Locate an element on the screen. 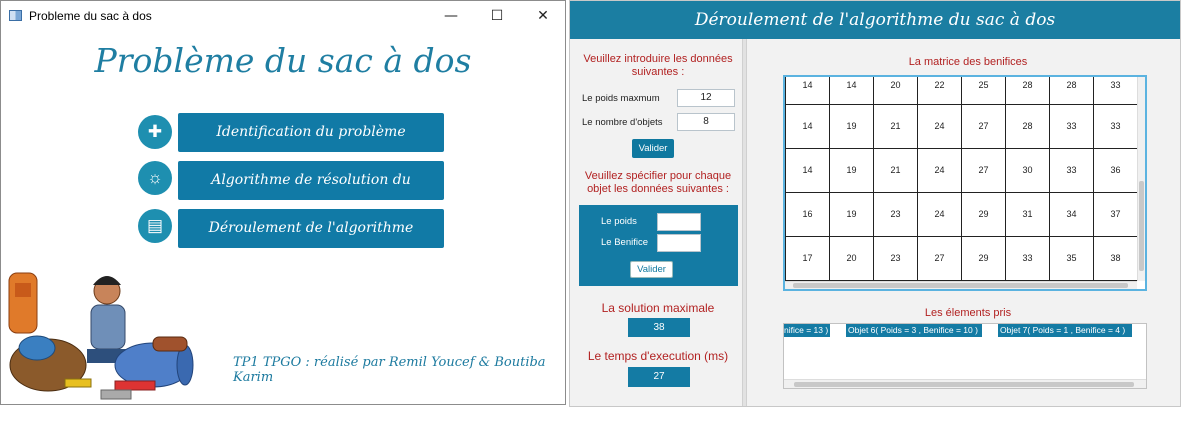  object-input-panel: Le poids Le Benifice Valider is located at coordinates (658, 245).